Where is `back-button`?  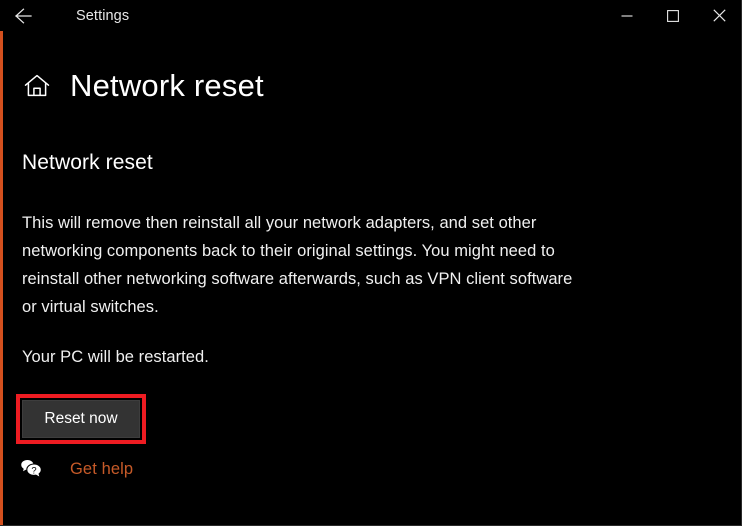 back-button is located at coordinates (23, 15).